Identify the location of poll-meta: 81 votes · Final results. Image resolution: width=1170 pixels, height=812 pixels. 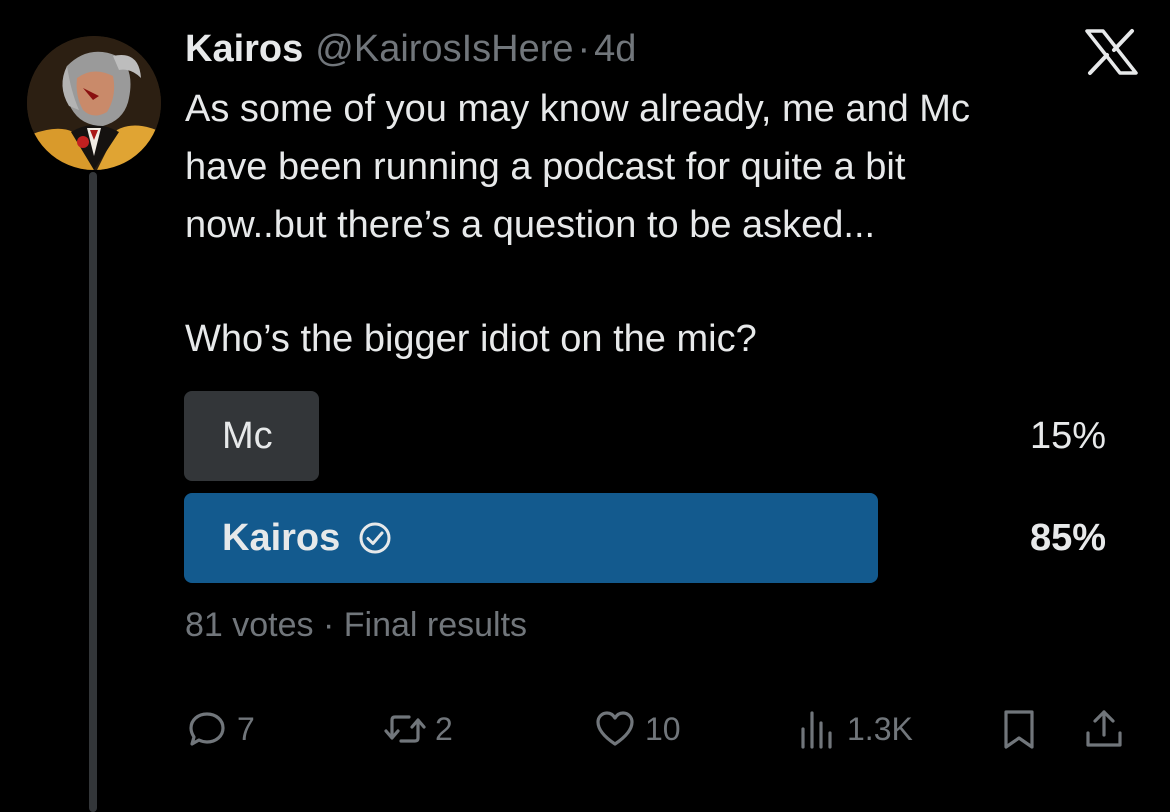
(356, 625).